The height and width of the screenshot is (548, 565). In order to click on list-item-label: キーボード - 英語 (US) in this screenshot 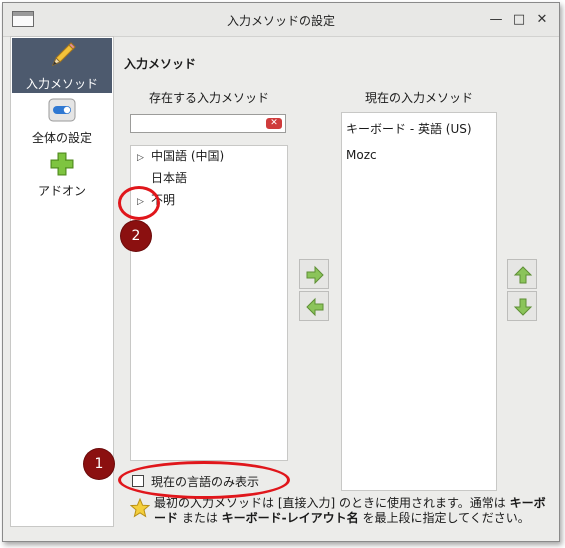, I will do `click(409, 129)`.